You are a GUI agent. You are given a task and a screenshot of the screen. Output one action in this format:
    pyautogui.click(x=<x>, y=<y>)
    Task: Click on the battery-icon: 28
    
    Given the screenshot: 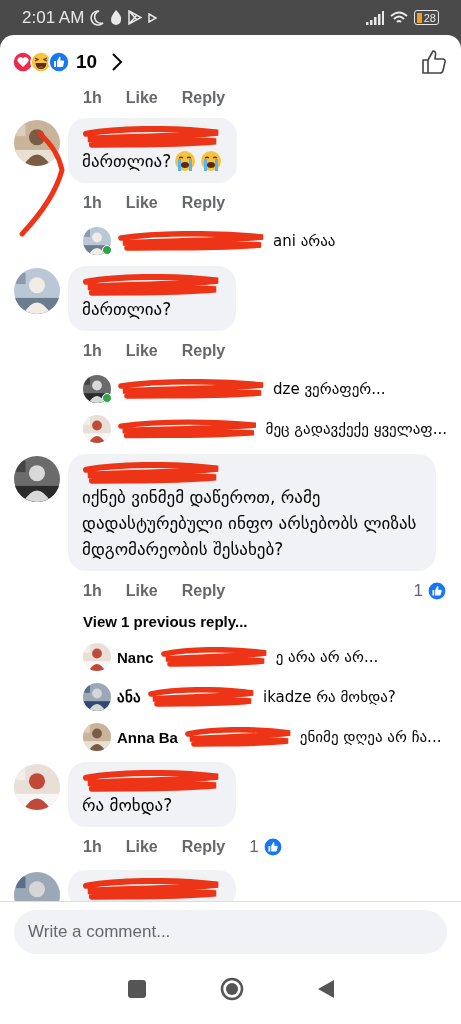 What is the action you would take?
    pyautogui.click(x=426, y=17)
    